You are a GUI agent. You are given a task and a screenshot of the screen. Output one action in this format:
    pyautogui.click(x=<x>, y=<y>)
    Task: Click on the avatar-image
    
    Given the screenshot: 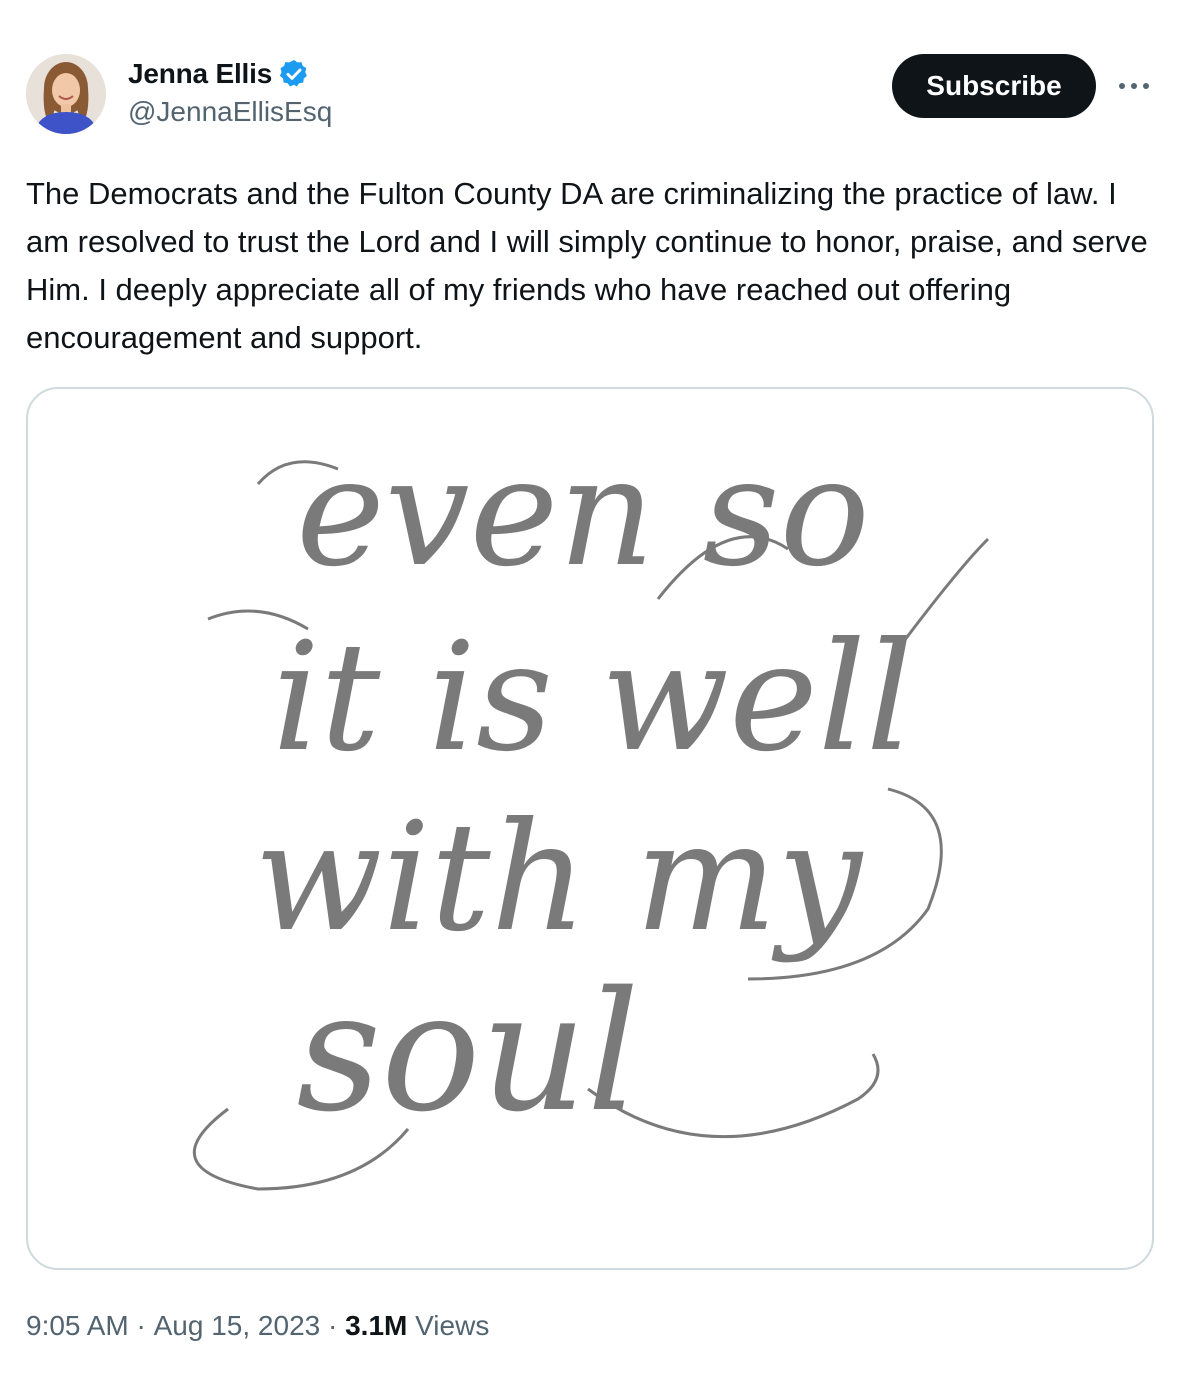 What is the action you would take?
    pyautogui.click(x=66, y=94)
    